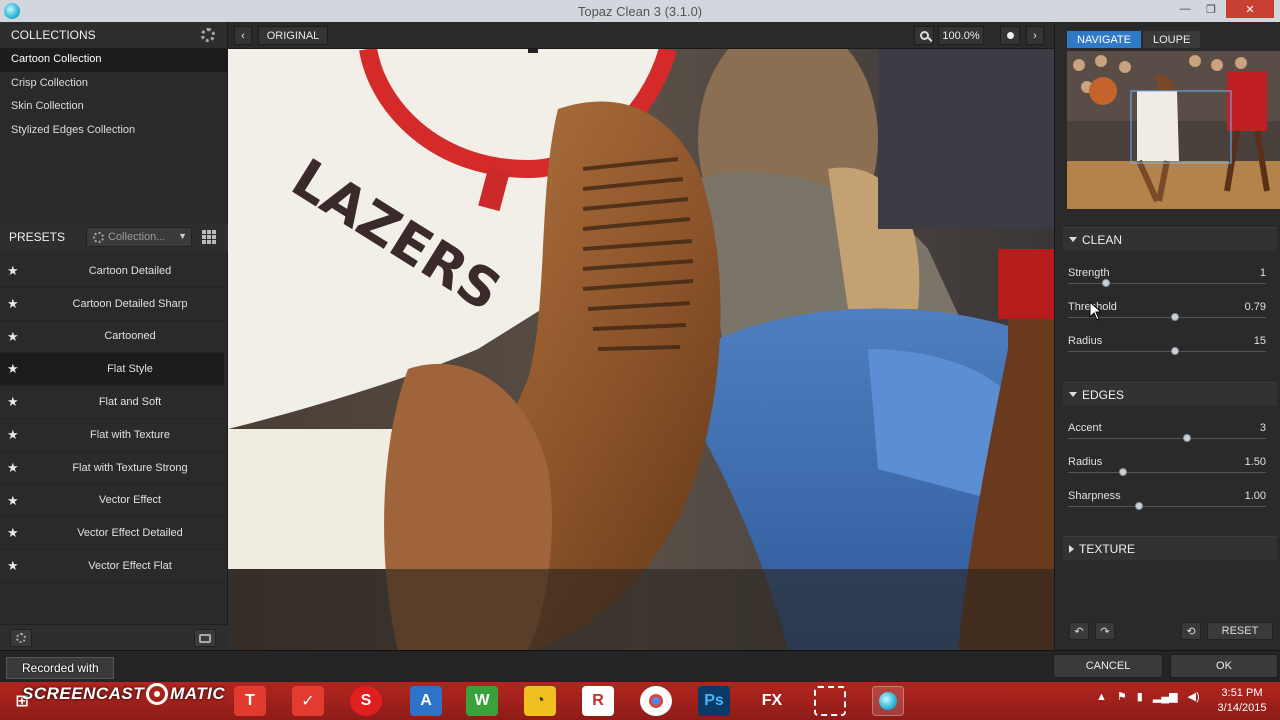  What do you see at coordinates (1170, 394) in the screenshot?
I see `edges-section-header: EDGES` at bounding box center [1170, 394].